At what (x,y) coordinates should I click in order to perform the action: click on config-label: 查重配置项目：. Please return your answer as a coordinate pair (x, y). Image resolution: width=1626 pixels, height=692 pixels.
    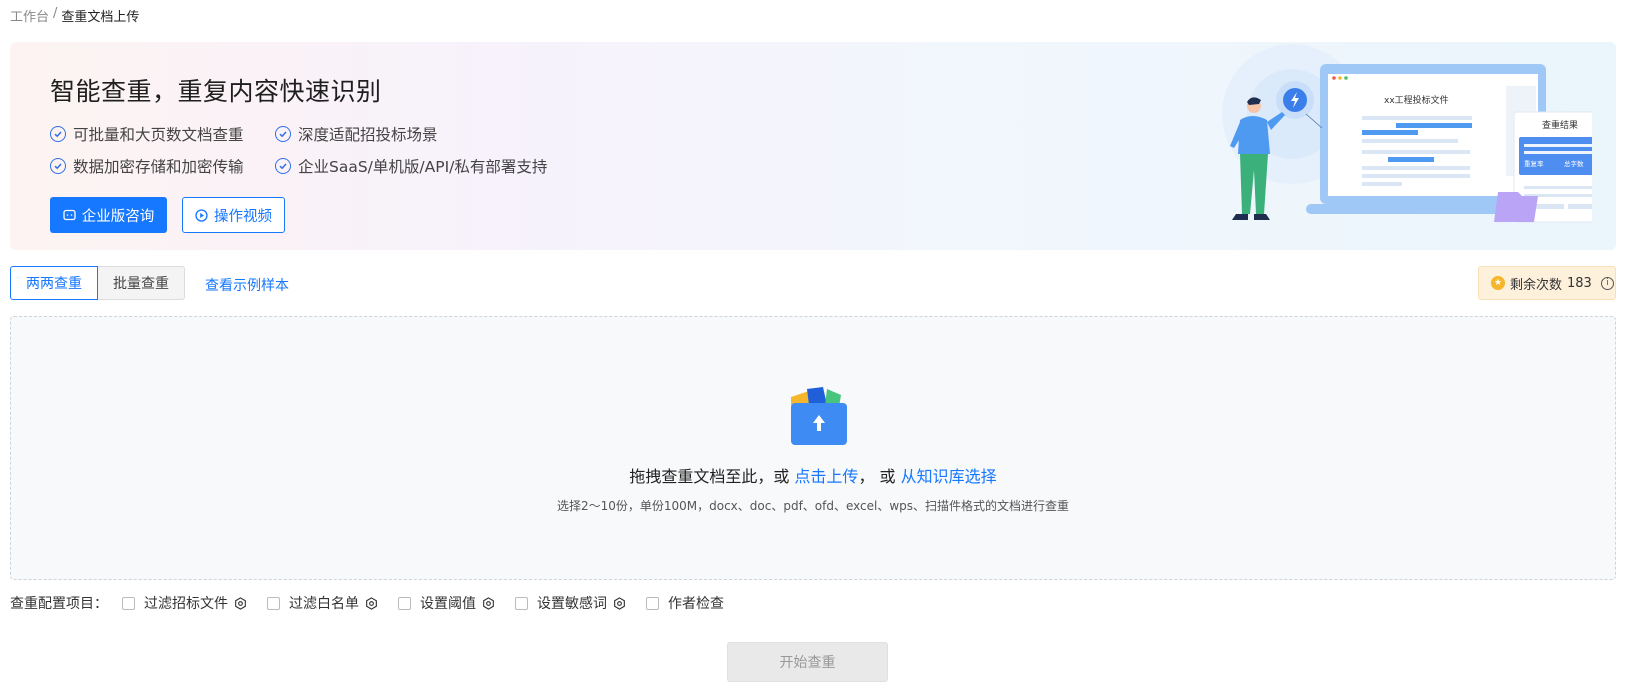
    Looking at the image, I should click on (59, 604).